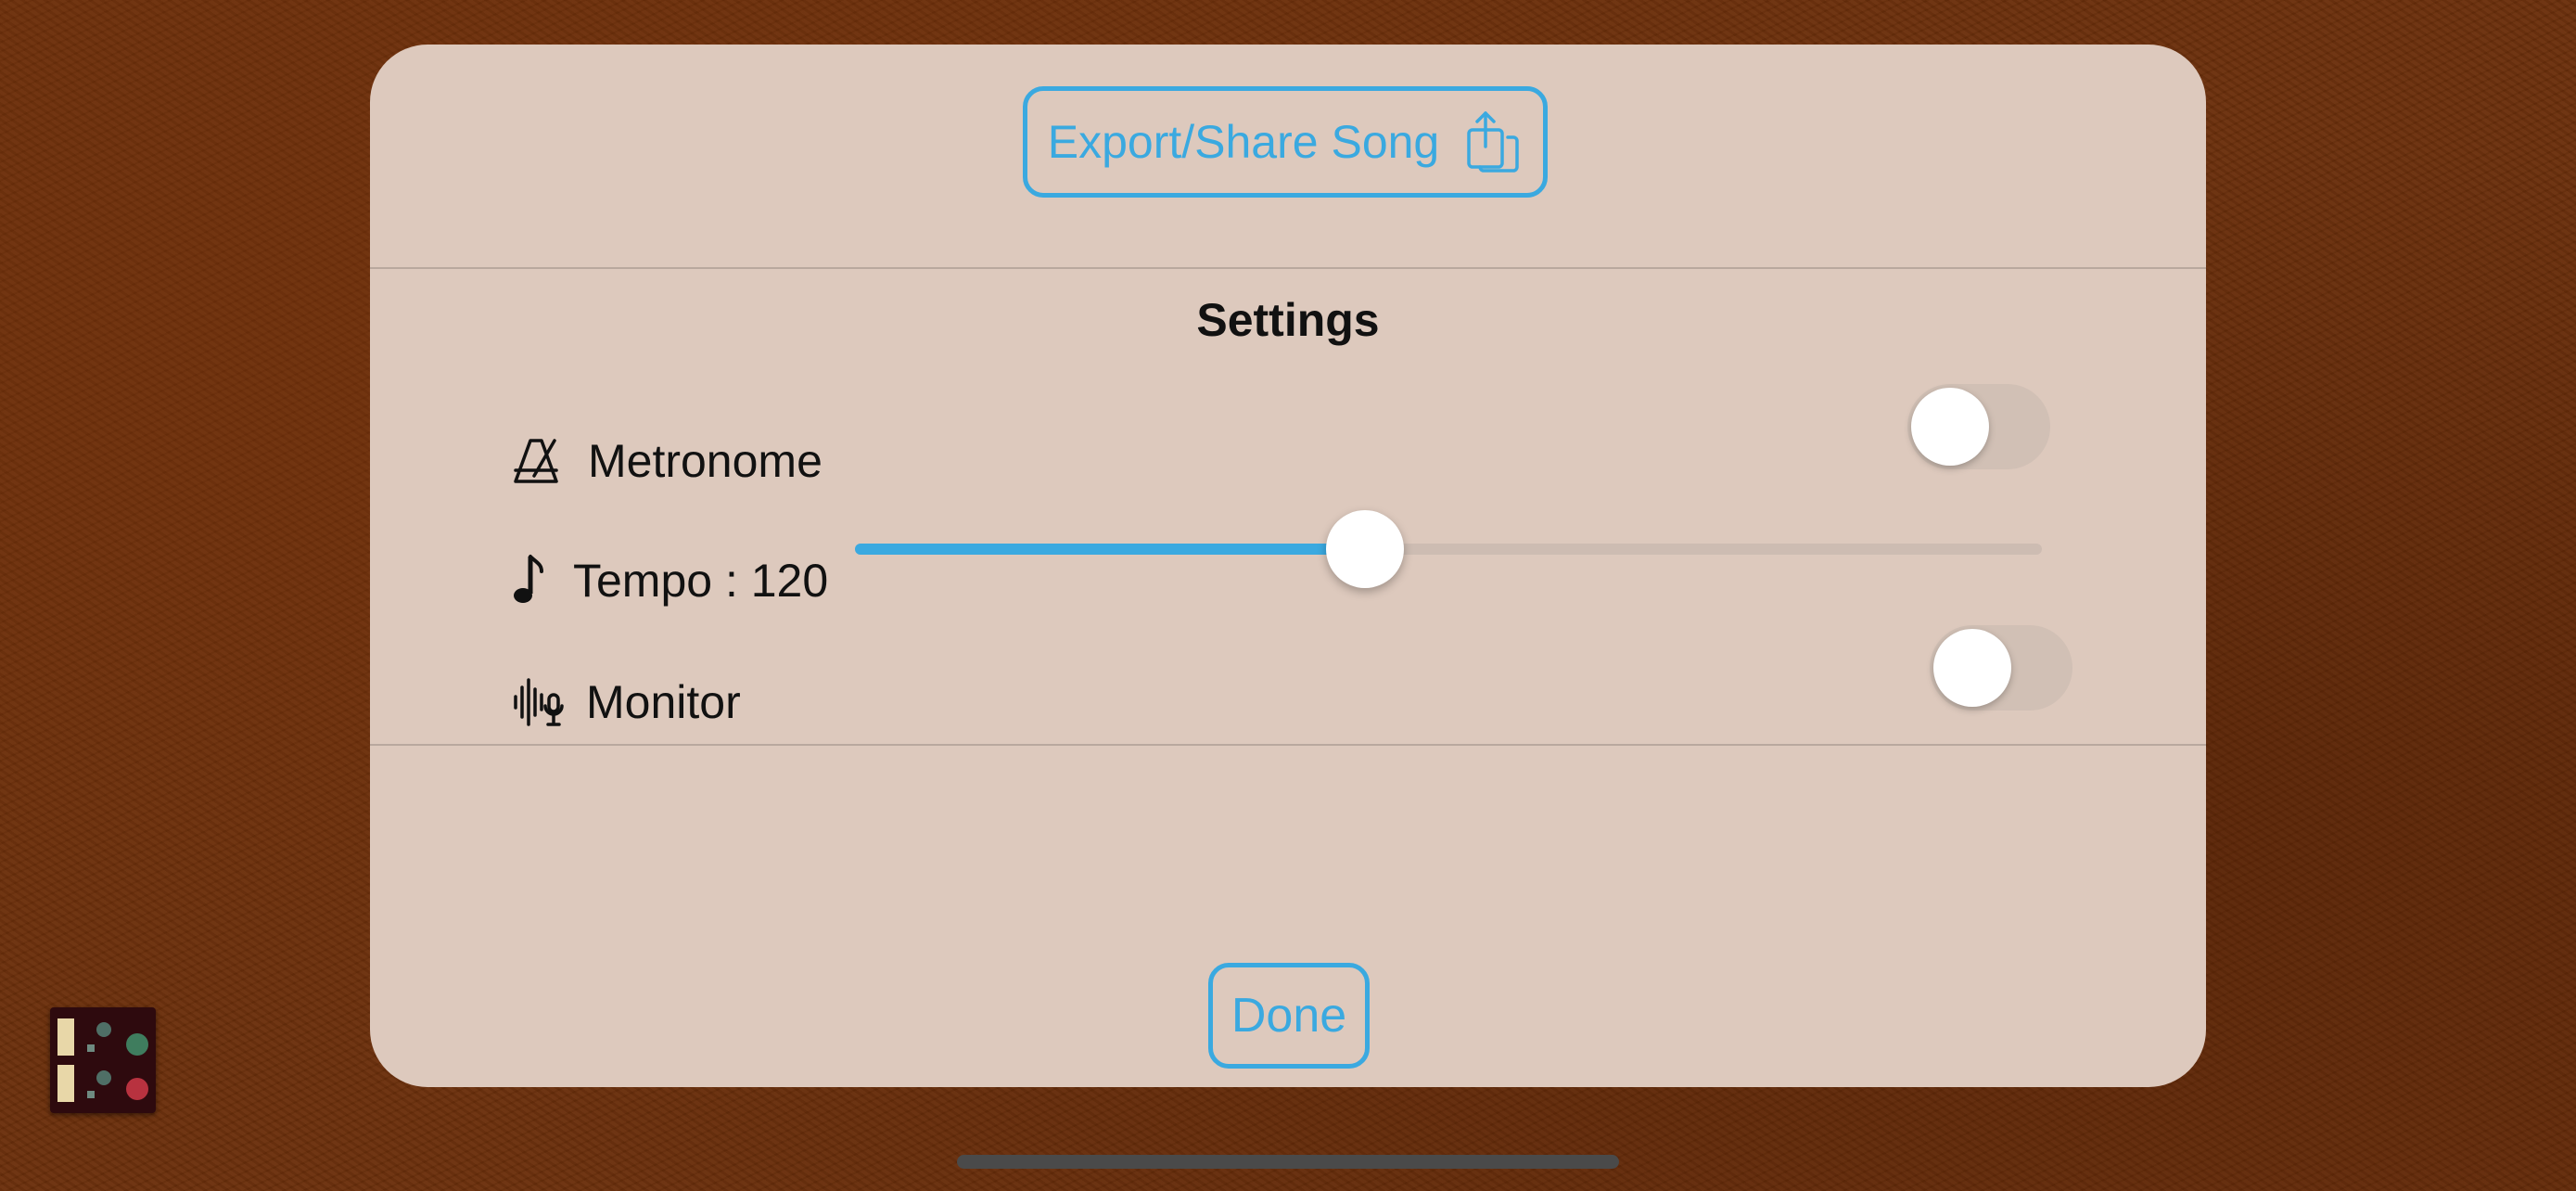 The height and width of the screenshot is (1191, 2576). Describe the element at coordinates (1493, 142) in the screenshot. I see `share-icon` at that location.